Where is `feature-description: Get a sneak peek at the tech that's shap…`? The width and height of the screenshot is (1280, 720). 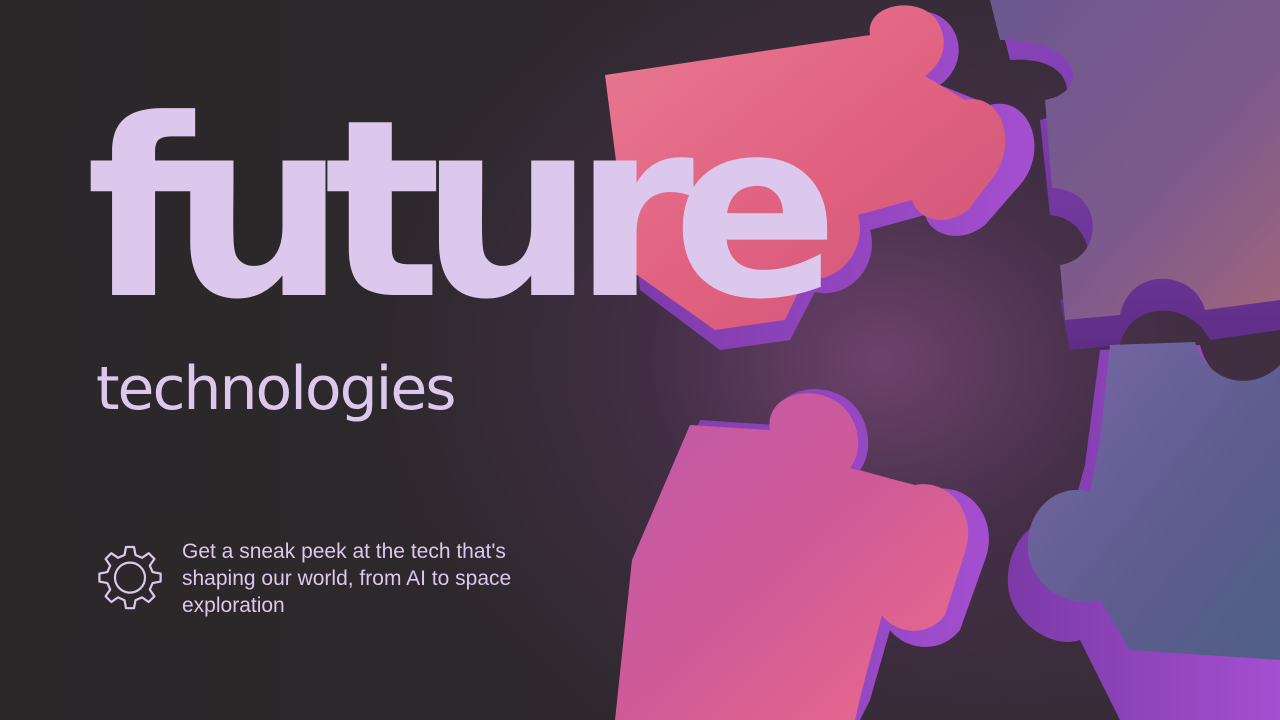 feature-description: Get a sneak peek at the tech that's shap… is located at coordinates (347, 578).